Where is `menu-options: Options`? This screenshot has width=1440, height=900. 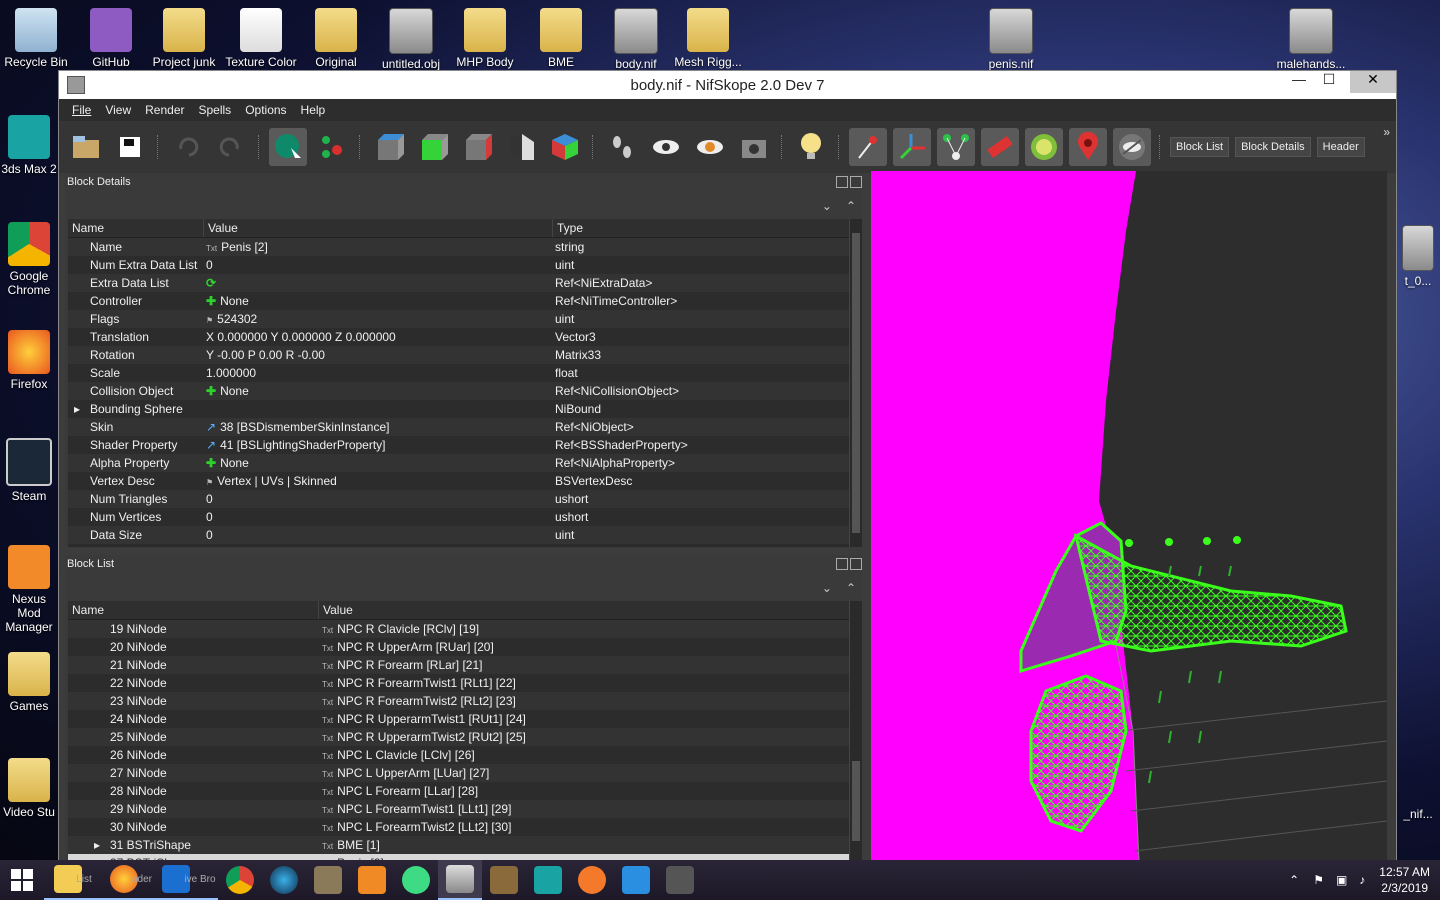 menu-options: Options is located at coordinates (265, 110).